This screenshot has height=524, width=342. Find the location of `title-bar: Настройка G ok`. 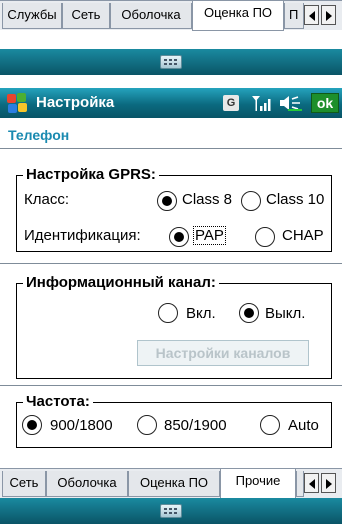

title-bar: Настройка G ok is located at coordinates (171, 103).